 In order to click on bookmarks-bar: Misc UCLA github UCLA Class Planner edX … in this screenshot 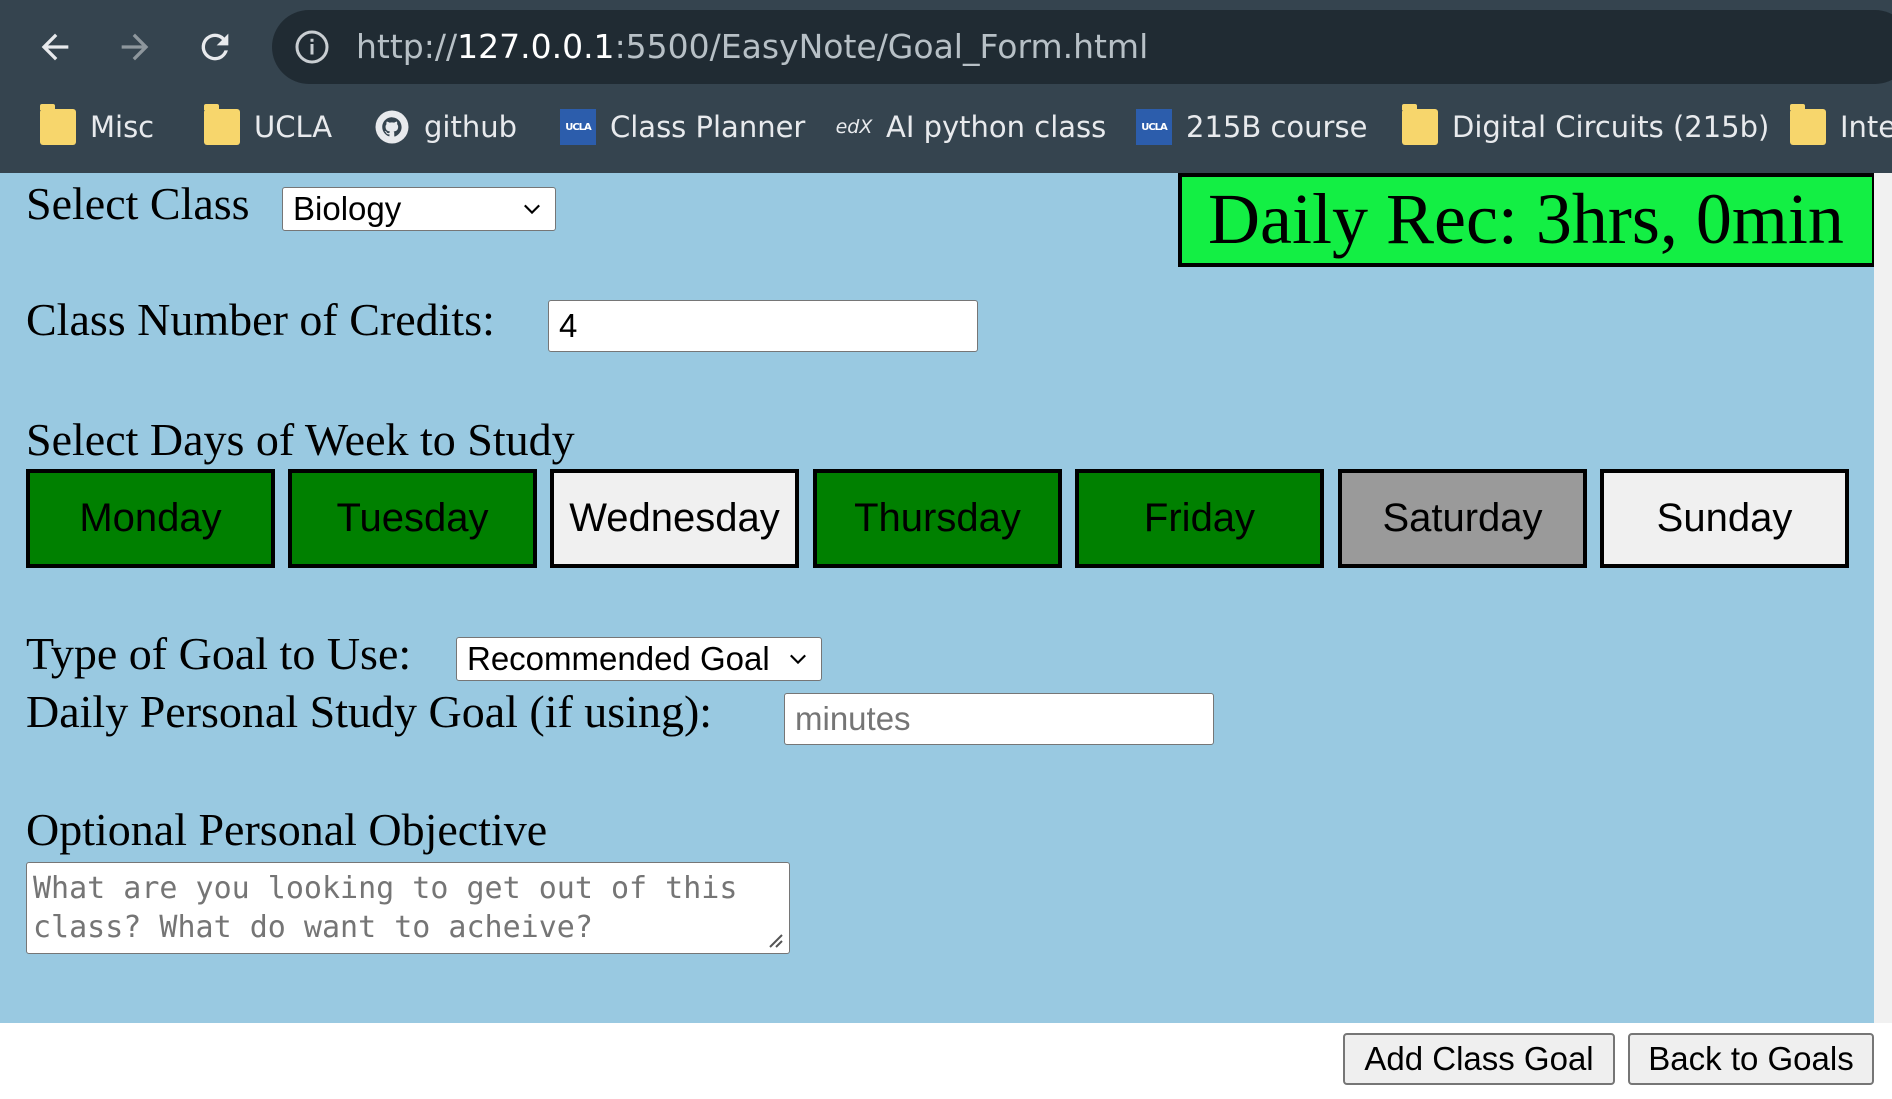, I will do `click(946, 127)`.